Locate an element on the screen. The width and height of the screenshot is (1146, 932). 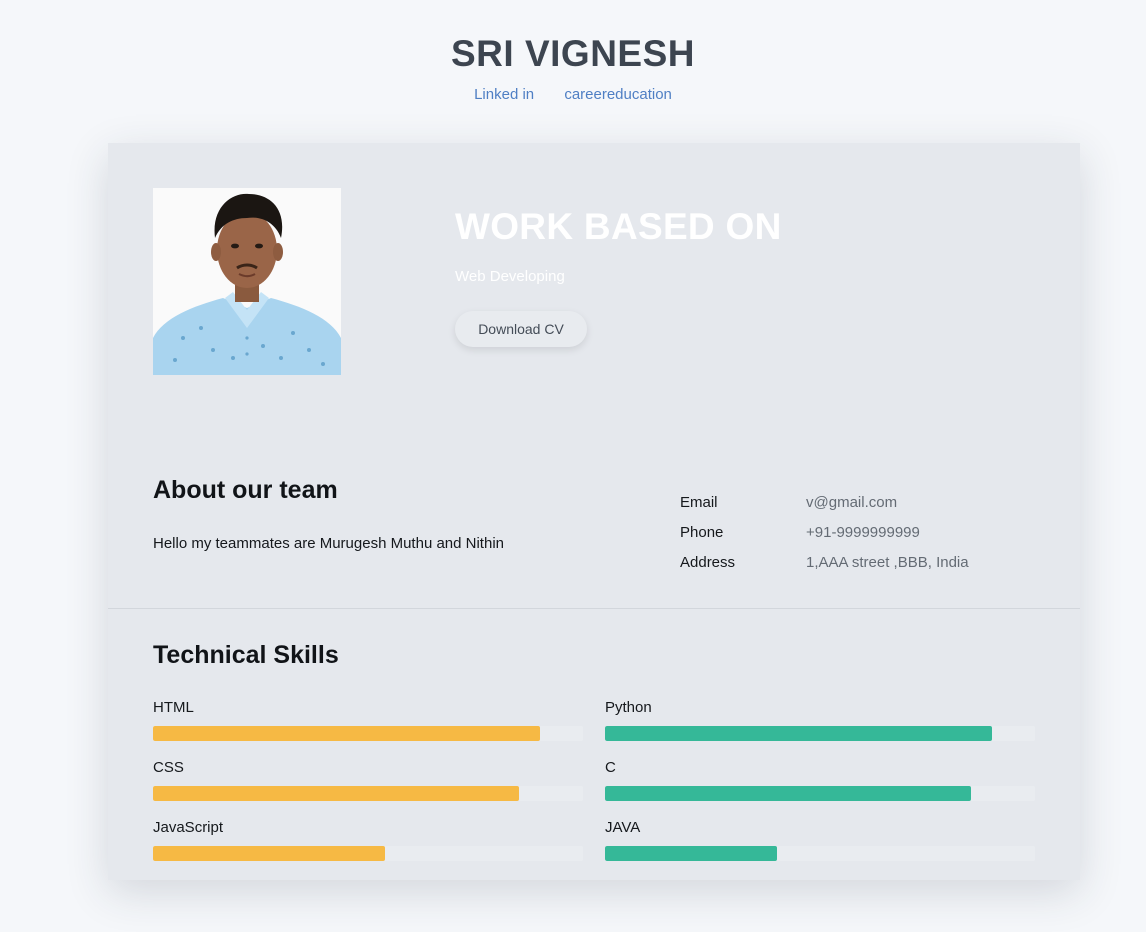
address-value: 1,AAA street ,BBB, India is located at coordinates (887, 562).